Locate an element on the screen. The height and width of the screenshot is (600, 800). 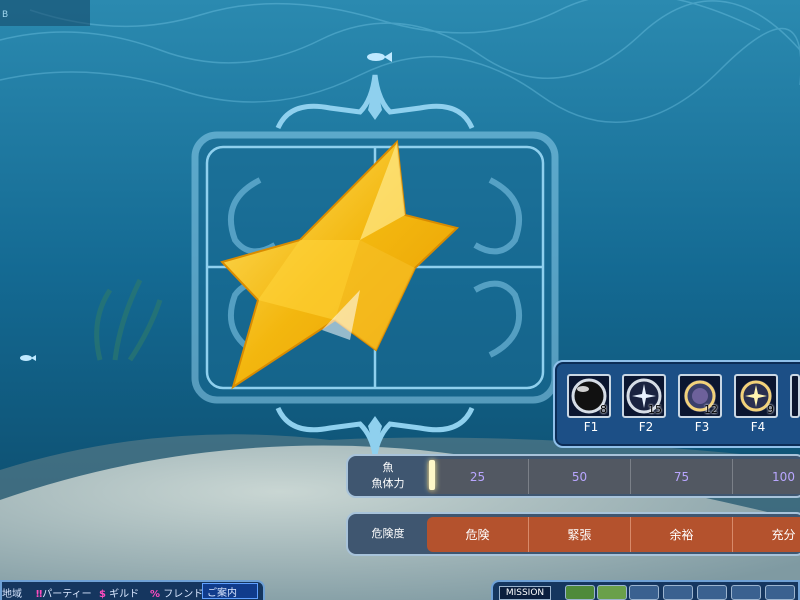
orb-icon is located at coordinates (795, 396).